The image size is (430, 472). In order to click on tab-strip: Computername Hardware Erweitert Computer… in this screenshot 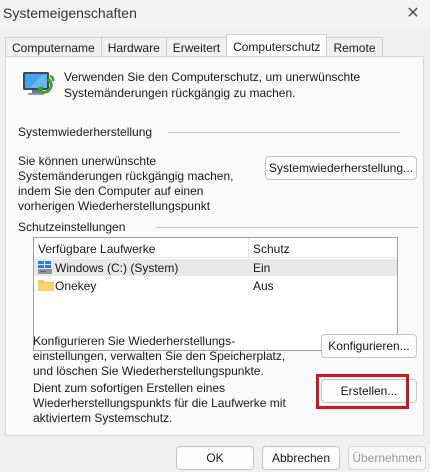, I will do `click(194, 45)`.